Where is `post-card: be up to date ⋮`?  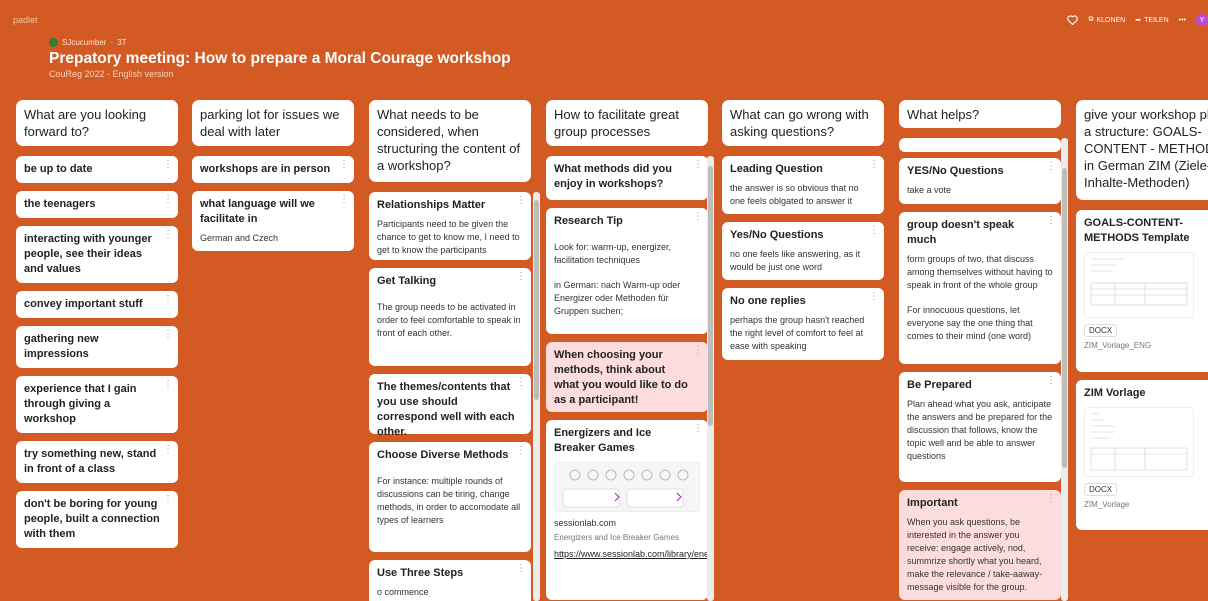
post-card: be up to date ⋮ is located at coordinates (97, 169).